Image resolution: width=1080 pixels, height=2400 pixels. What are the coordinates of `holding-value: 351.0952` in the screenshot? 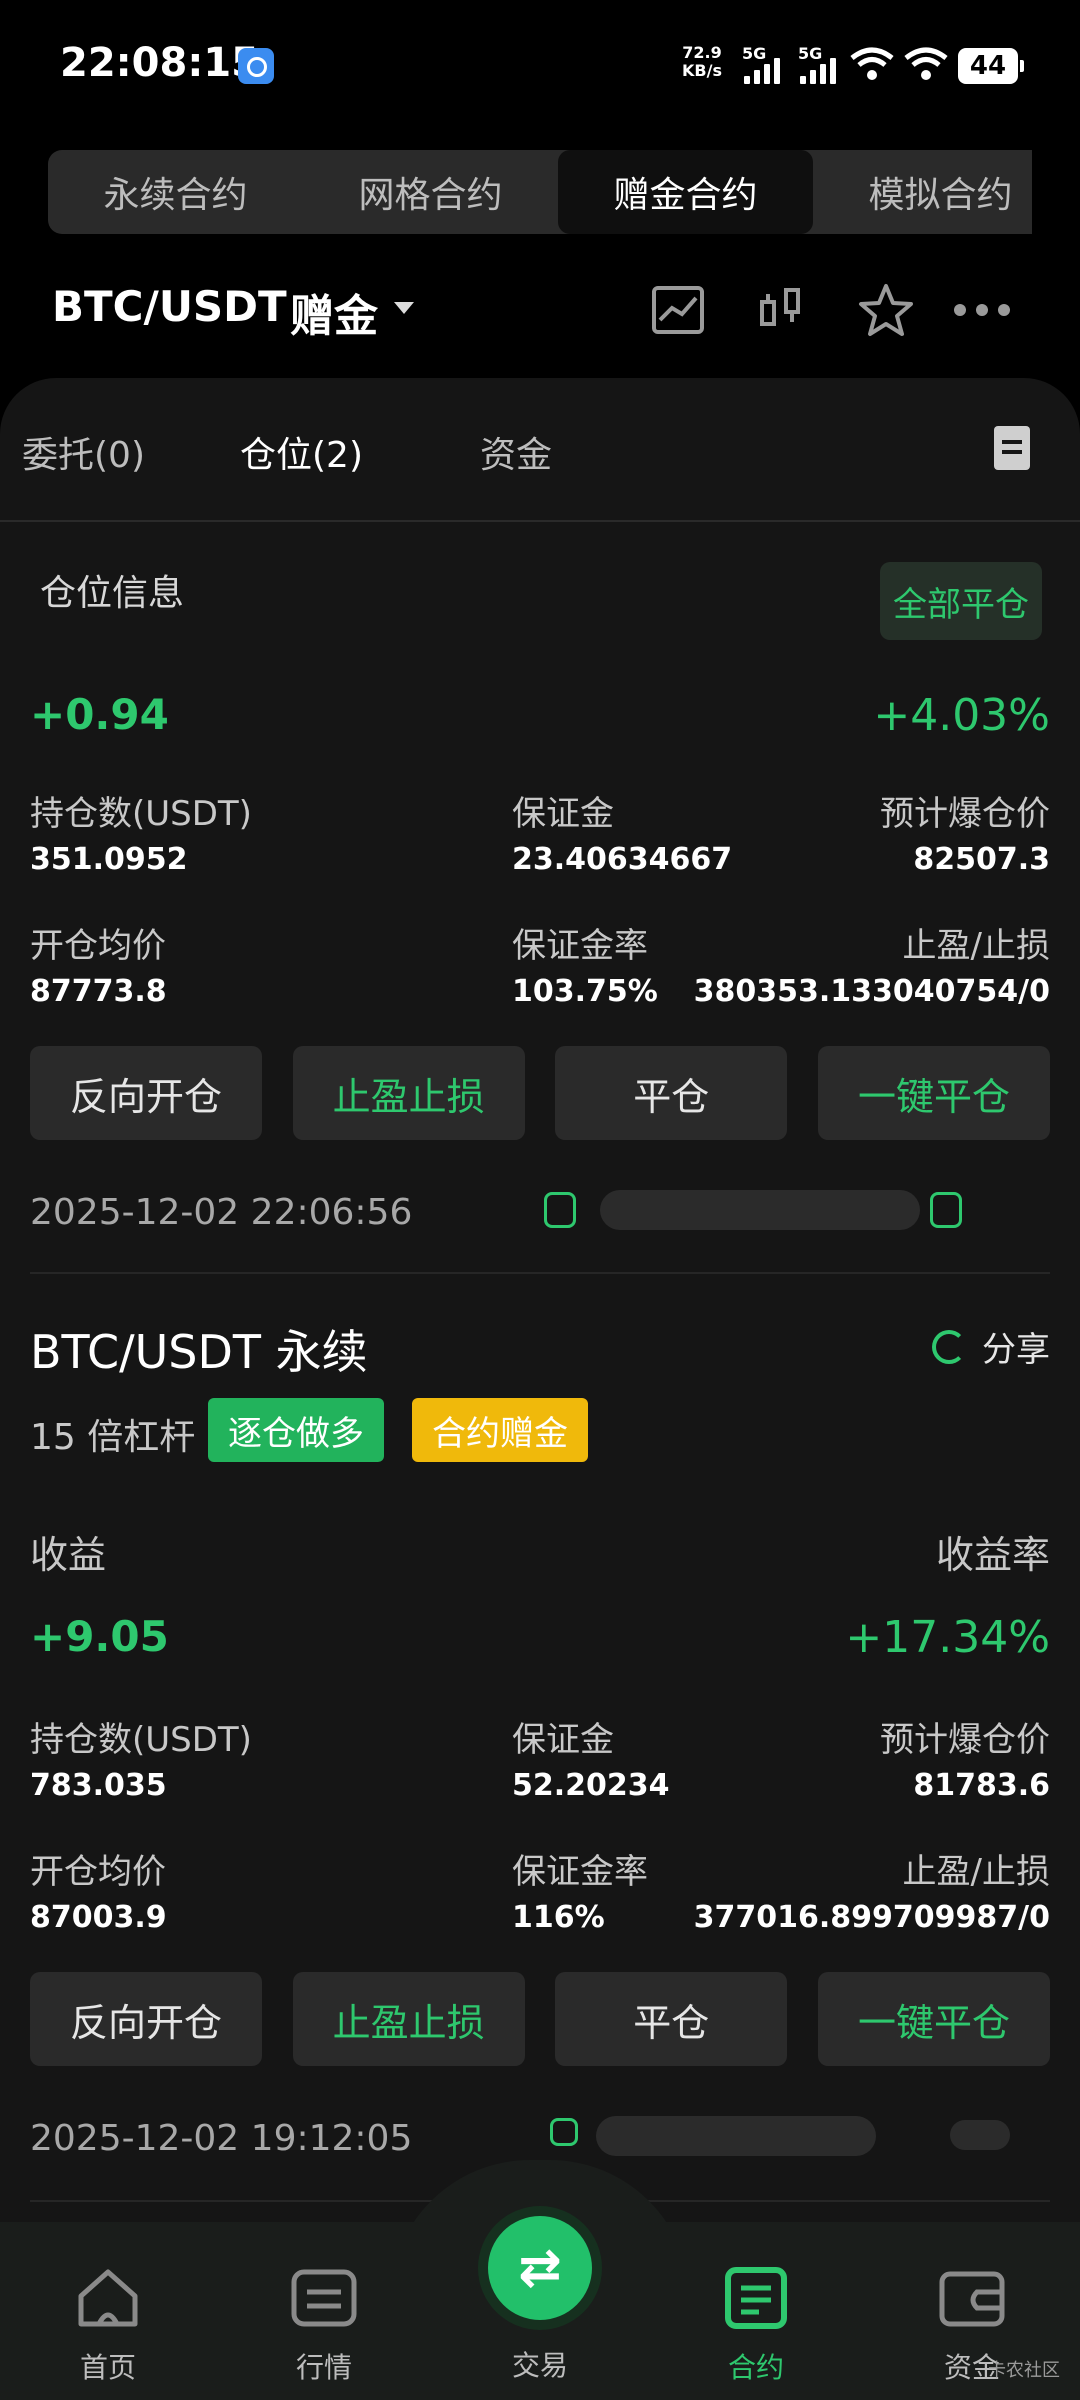 It's located at (109, 859).